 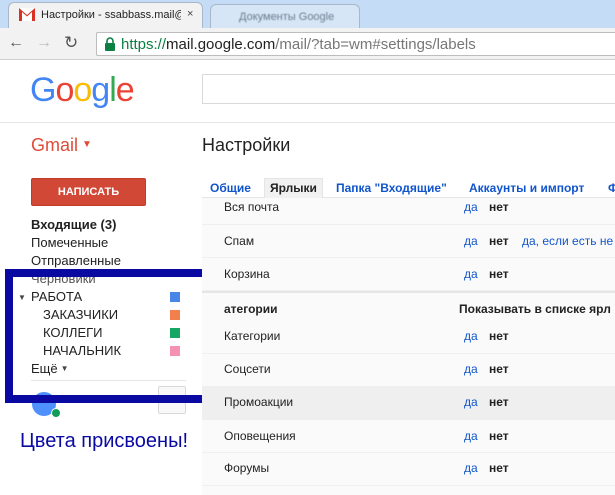 I want to click on section-title: атегории, so click(x=251, y=309).